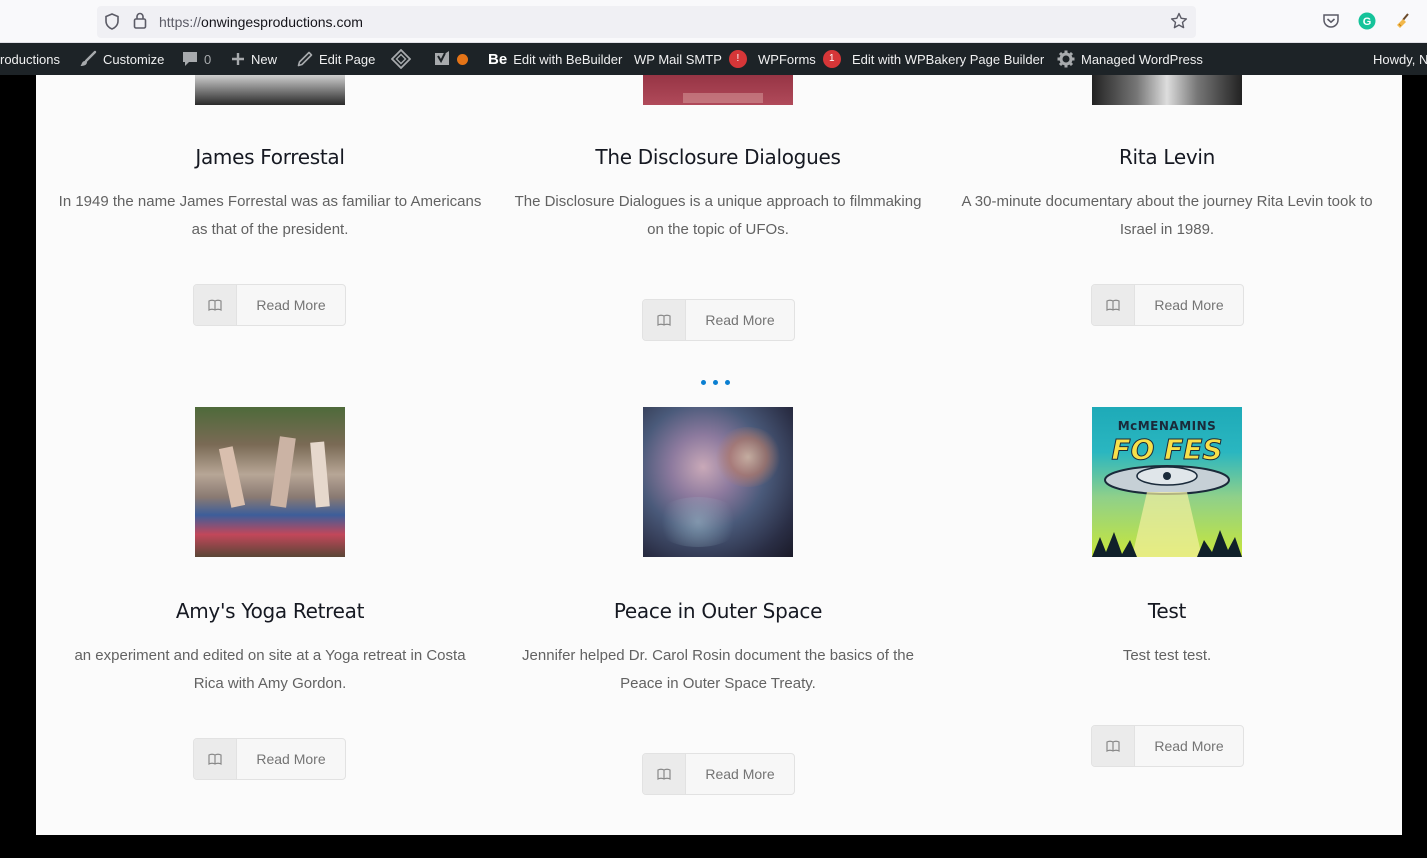 The width and height of the screenshot is (1427, 858). Describe the element at coordinates (270, 482) in the screenshot. I see `thumb-yoga-retreat` at that location.